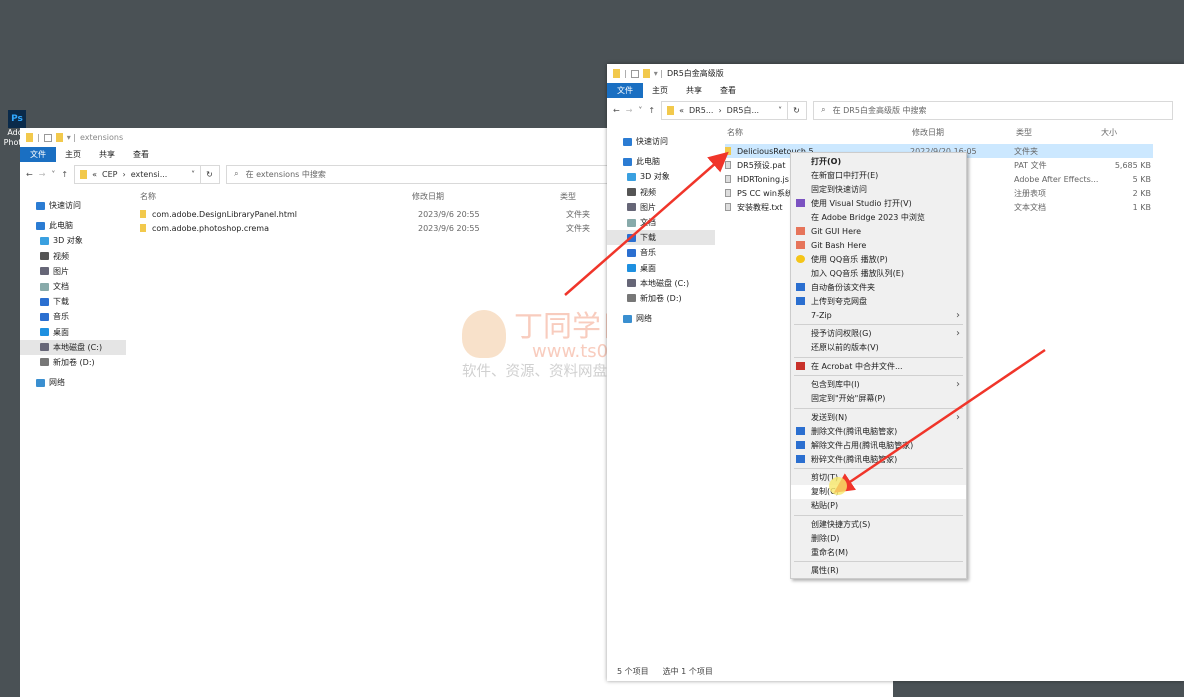 The height and width of the screenshot is (697, 1184). What do you see at coordinates (939, 420) in the screenshot?
I see `red-arrow-to-copy` at bounding box center [939, 420].